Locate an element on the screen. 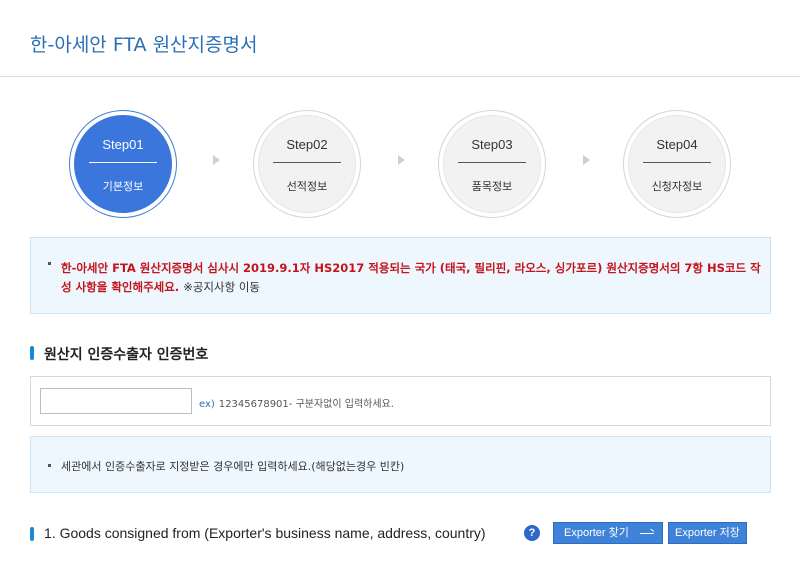  step-3: Step03 품목정보 is located at coordinates (492, 164).